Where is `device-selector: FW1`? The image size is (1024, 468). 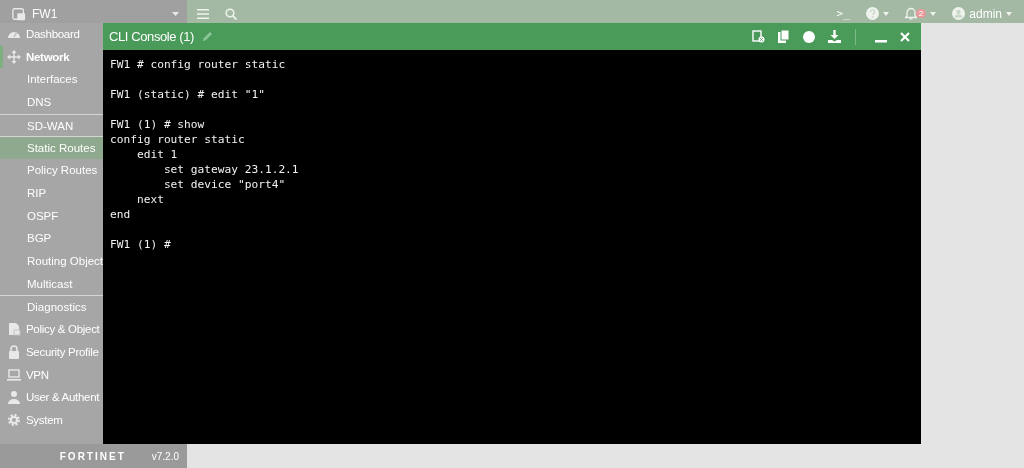 device-selector: FW1 is located at coordinates (93, 11).